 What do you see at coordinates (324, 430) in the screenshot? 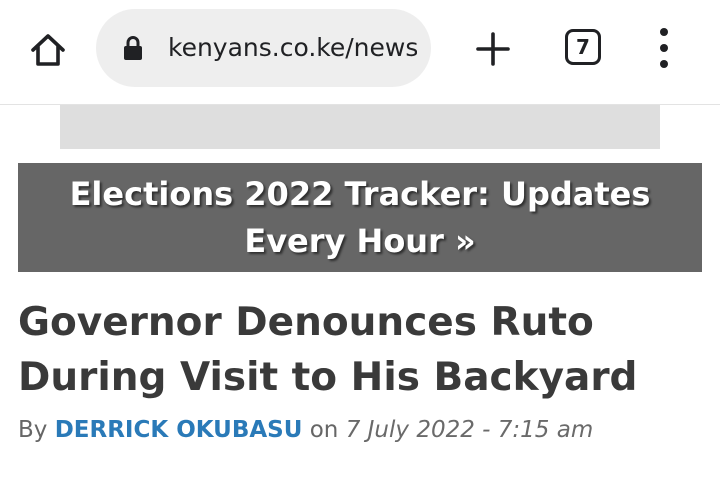
I see `on-label: on` at bounding box center [324, 430].